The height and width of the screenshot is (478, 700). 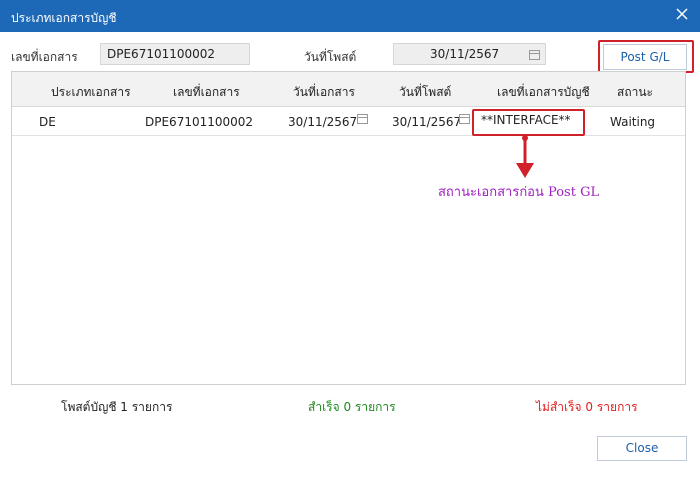 What do you see at coordinates (161, 54) in the screenshot?
I see `doc-no-value: DPE67101100002` at bounding box center [161, 54].